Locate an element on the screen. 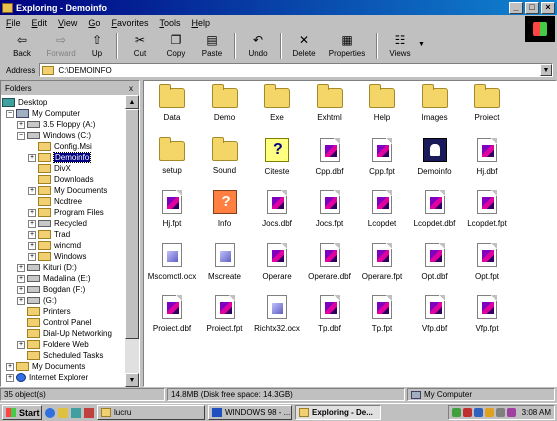 The width and height of the screenshot is (557, 421). taskbar-clock: 3:08 AM is located at coordinates (536, 412).